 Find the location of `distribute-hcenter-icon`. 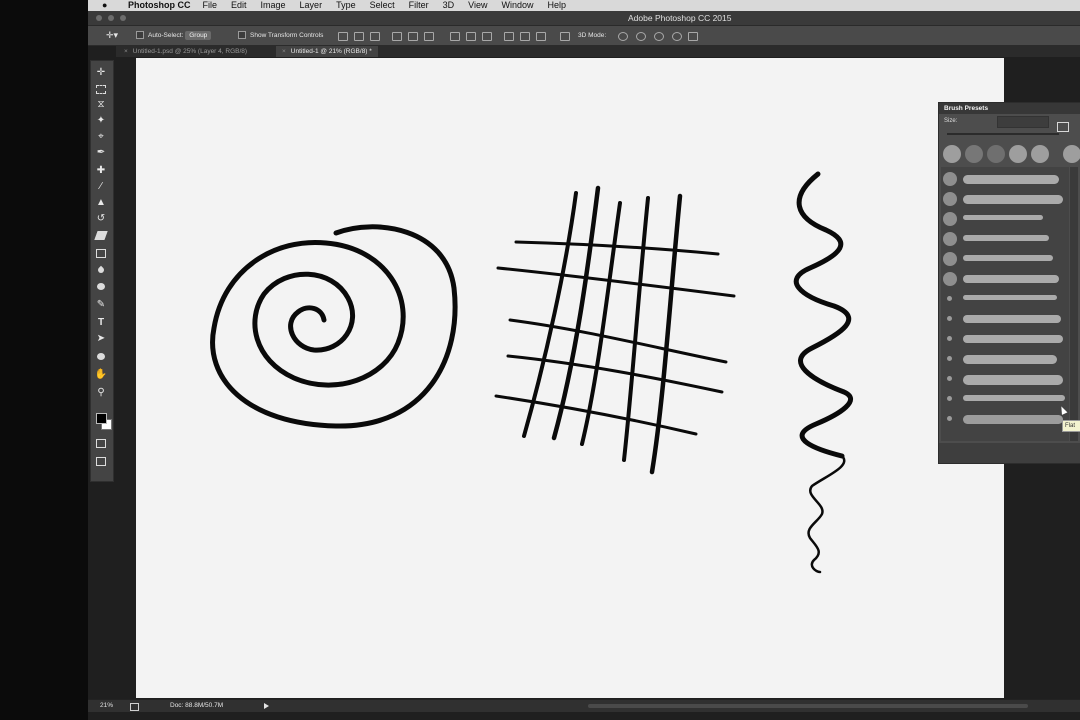

distribute-hcenter-icon is located at coordinates (525, 36).